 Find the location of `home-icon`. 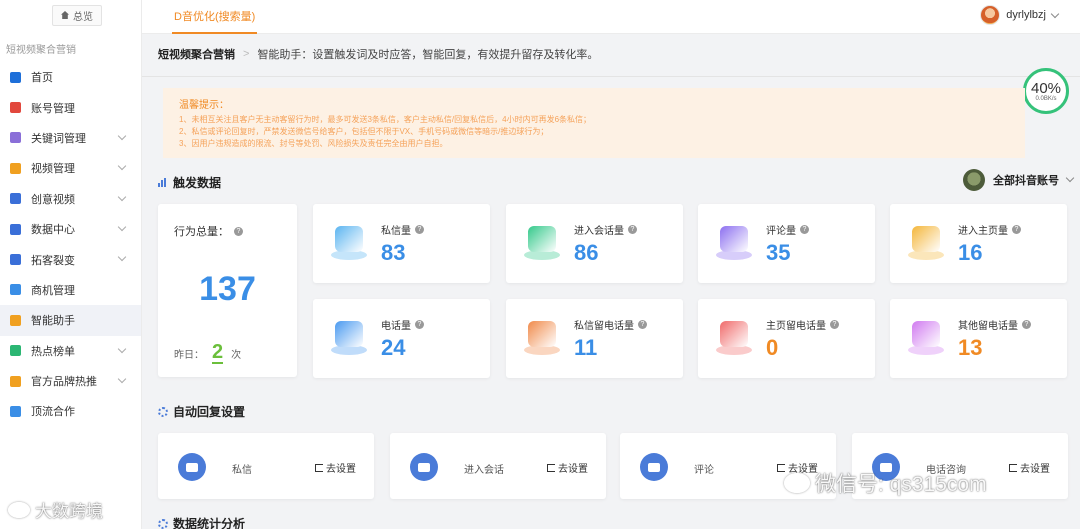

home-icon is located at coordinates (65, 15).